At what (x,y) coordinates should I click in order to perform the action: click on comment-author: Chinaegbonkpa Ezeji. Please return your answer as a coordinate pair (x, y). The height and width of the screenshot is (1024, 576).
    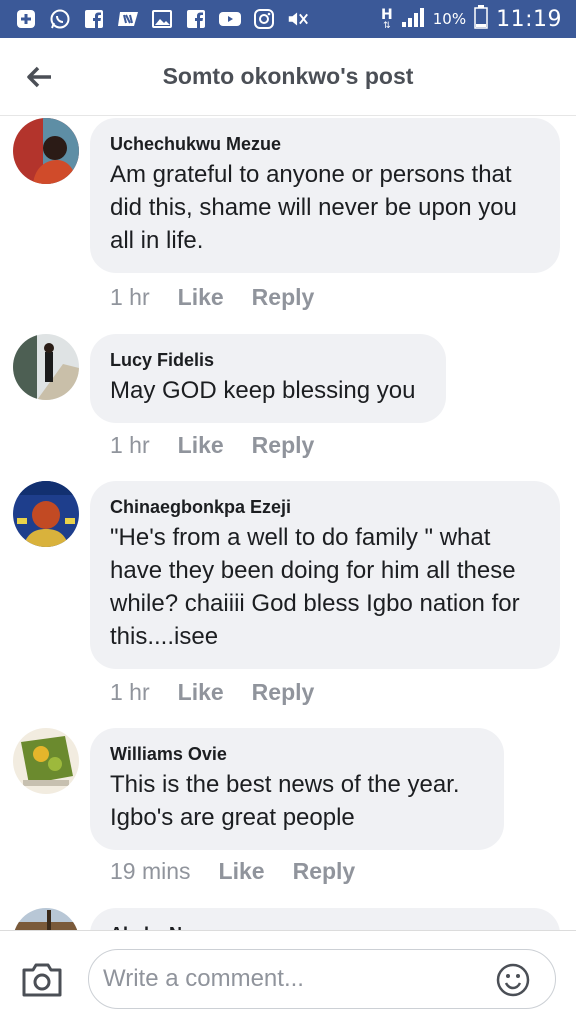
    Looking at the image, I should click on (325, 507).